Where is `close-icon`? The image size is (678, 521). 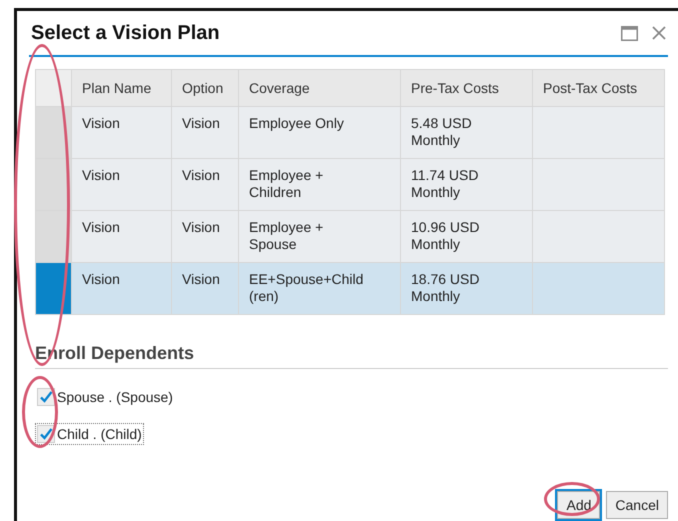
close-icon is located at coordinates (659, 33).